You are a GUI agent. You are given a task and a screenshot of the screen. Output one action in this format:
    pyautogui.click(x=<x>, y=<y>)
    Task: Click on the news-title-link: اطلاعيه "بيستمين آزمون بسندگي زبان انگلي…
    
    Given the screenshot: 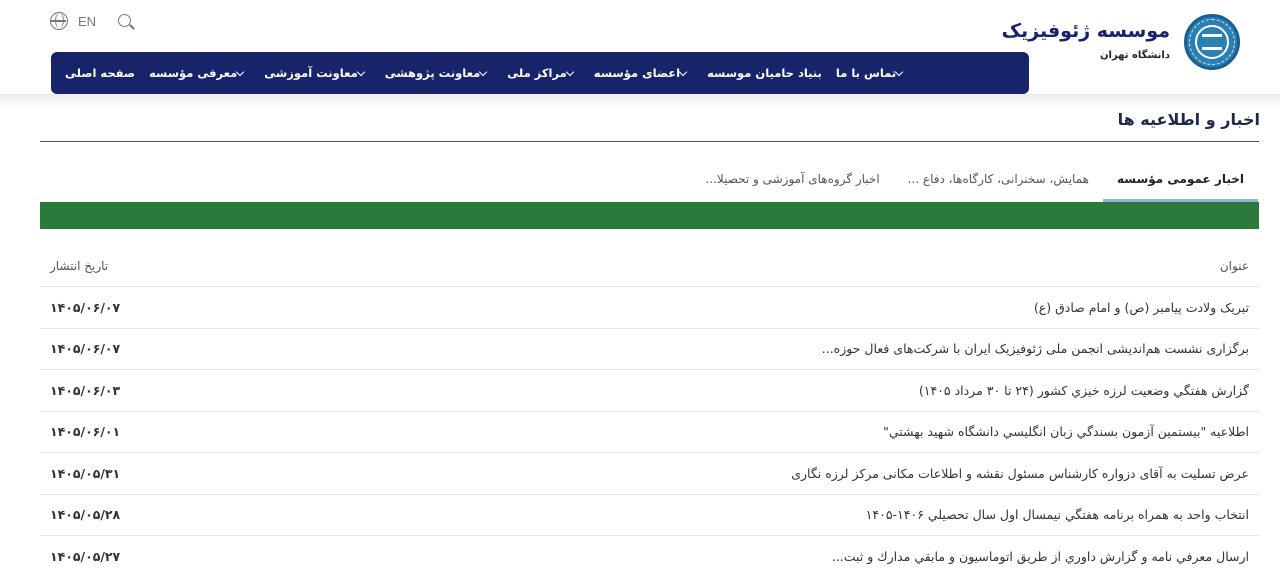 What is the action you would take?
    pyautogui.click(x=1066, y=432)
    